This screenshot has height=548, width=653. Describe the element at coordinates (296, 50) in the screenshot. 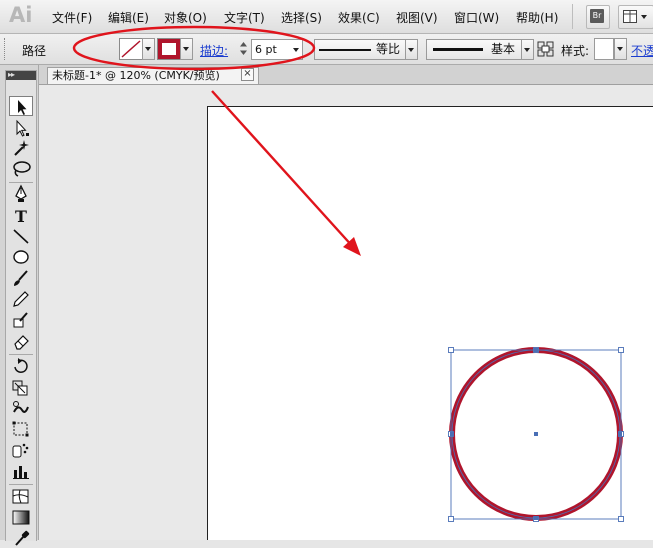

I see `chevron-down-icon` at that location.